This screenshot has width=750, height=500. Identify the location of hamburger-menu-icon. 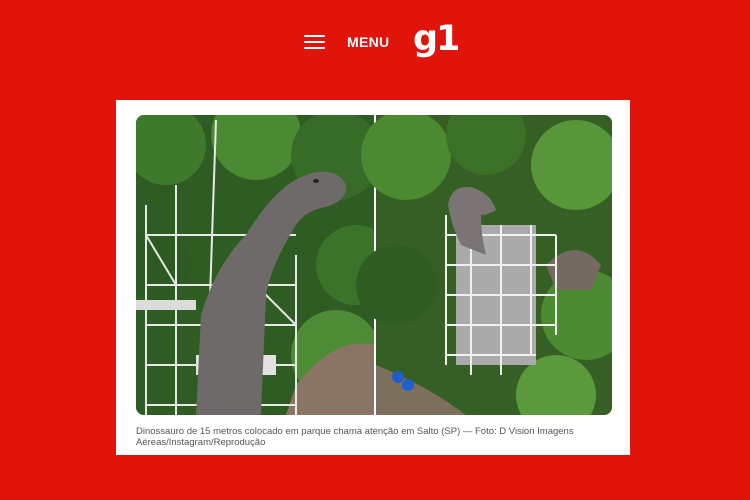
(314, 42).